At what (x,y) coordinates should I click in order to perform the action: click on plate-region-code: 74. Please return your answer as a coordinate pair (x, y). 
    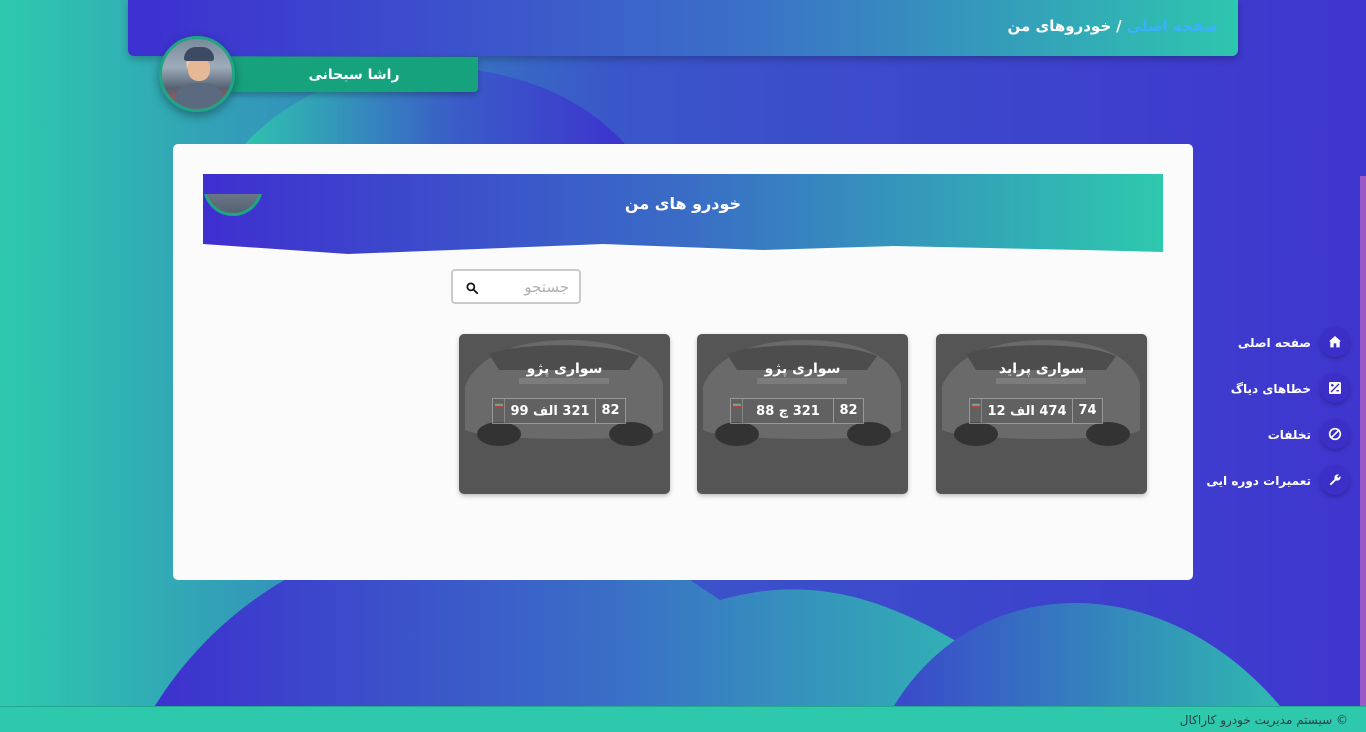
    Looking at the image, I should click on (1087, 411).